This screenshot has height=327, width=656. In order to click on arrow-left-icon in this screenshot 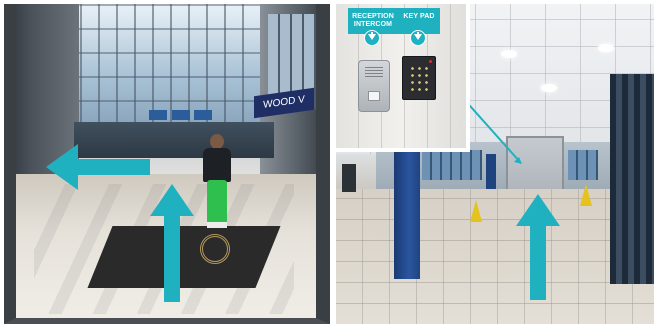, I will do `click(98, 167)`.